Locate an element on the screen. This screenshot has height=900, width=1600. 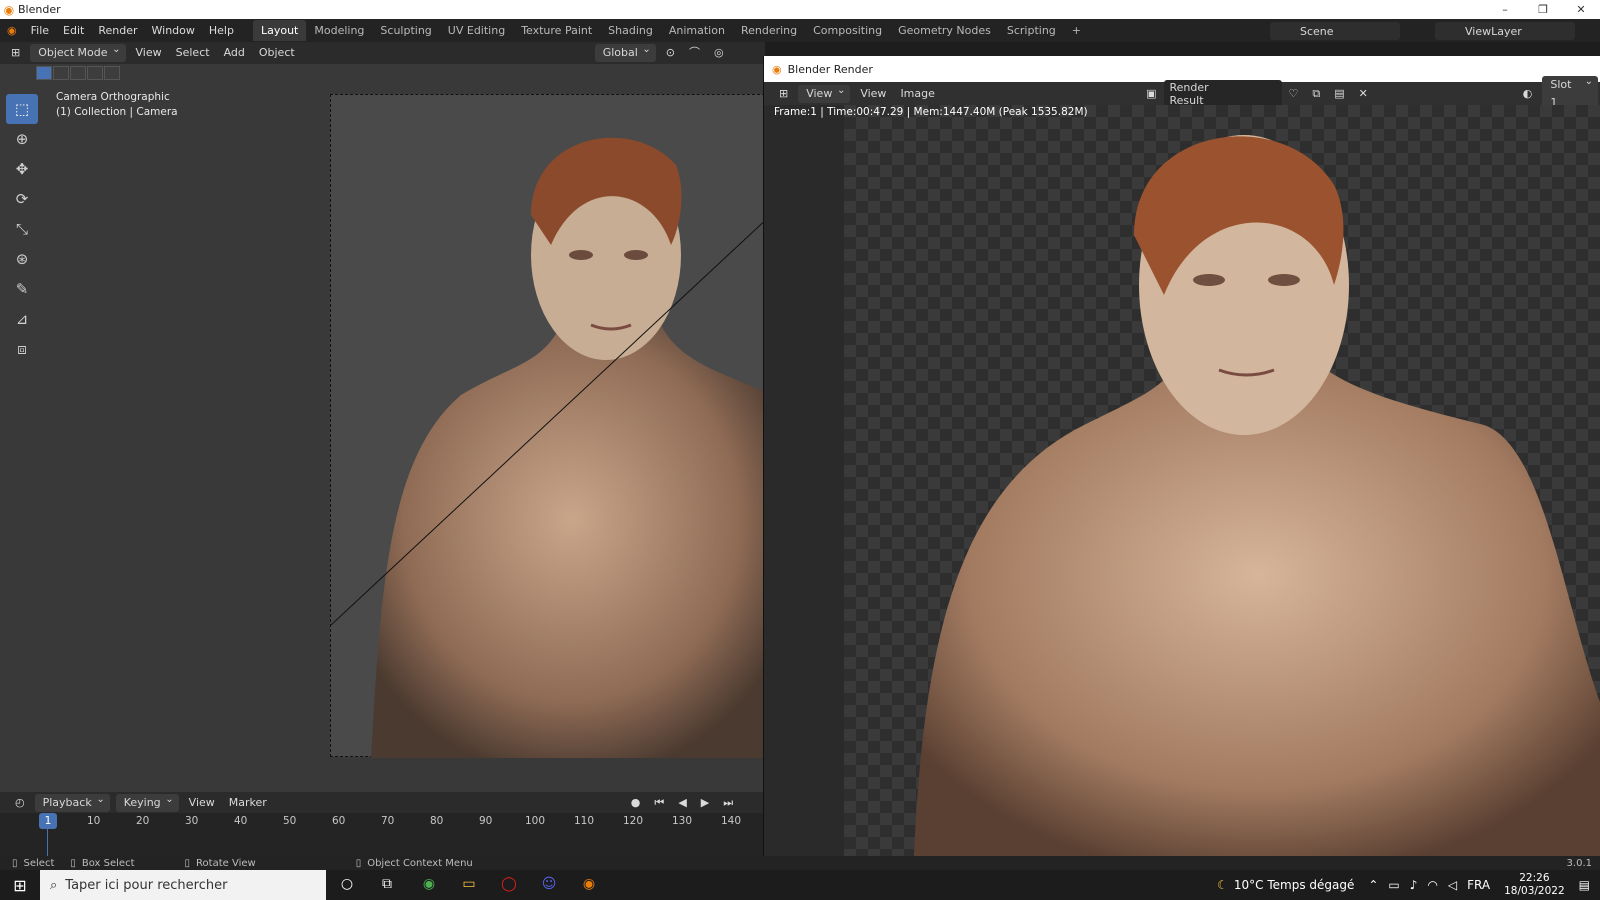
menu-edit: Edit is located at coordinates (73, 30).